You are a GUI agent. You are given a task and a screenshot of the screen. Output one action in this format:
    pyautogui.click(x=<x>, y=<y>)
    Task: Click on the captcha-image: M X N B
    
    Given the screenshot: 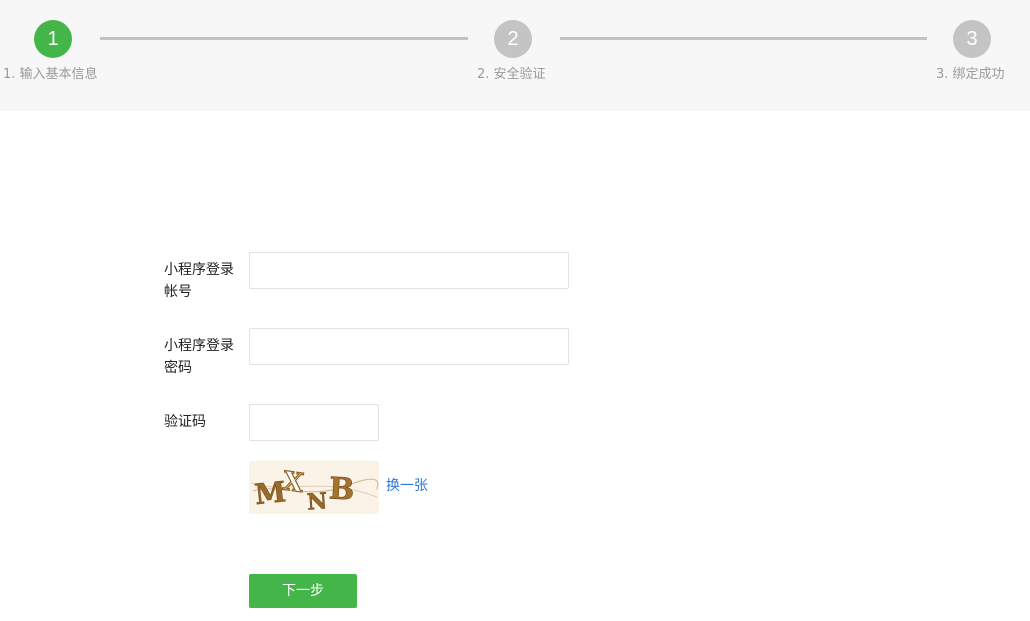 What is the action you would take?
    pyautogui.click(x=314, y=487)
    